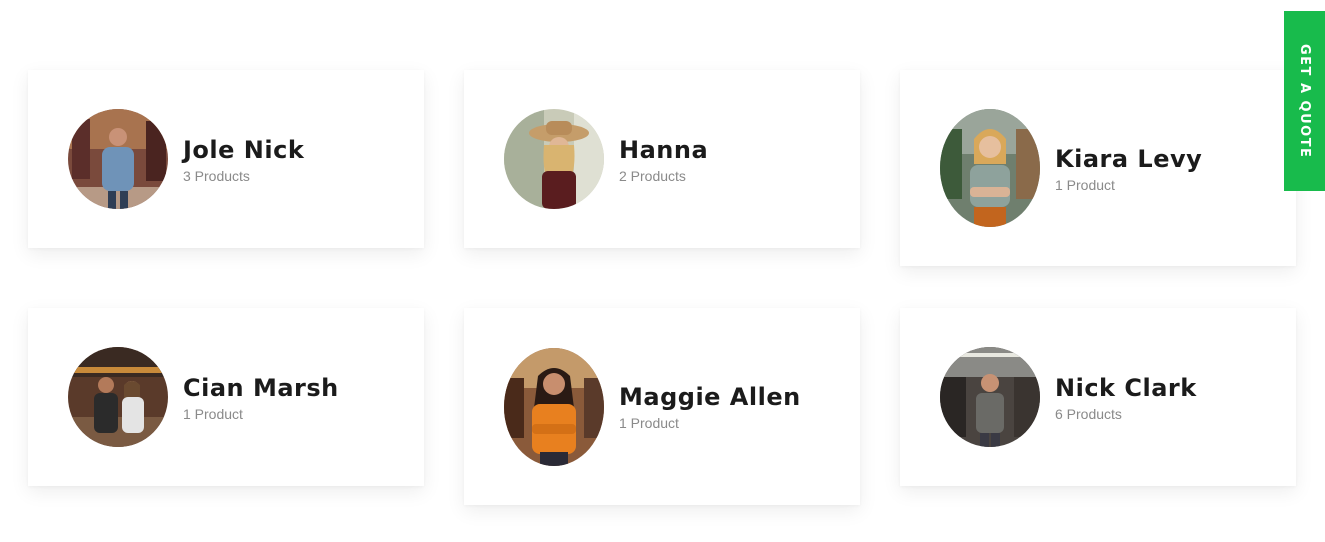 The width and height of the screenshot is (1325, 542). I want to click on seller-name: Kiara Levy, so click(1128, 159).